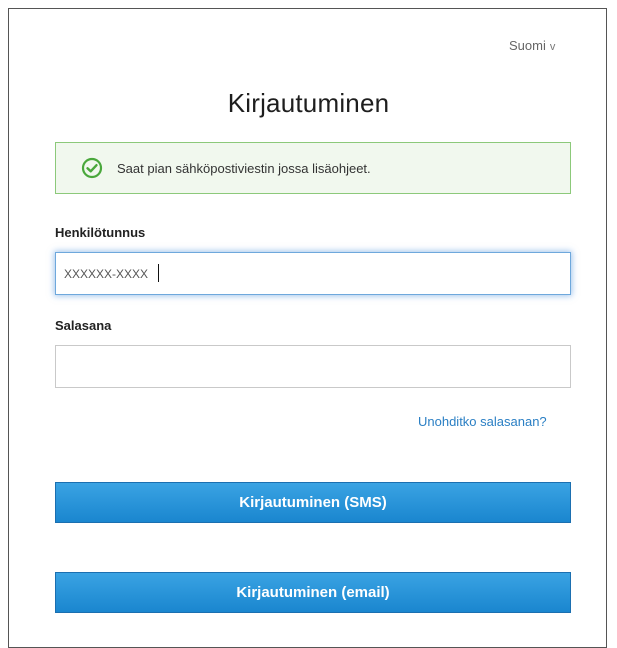 The width and height of the screenshot is (617, 648). What do you see at coordinates (100, 232) in the screenshot?
I see `id-field-label: Henkilötunnus` at bounding box center [100, 232].